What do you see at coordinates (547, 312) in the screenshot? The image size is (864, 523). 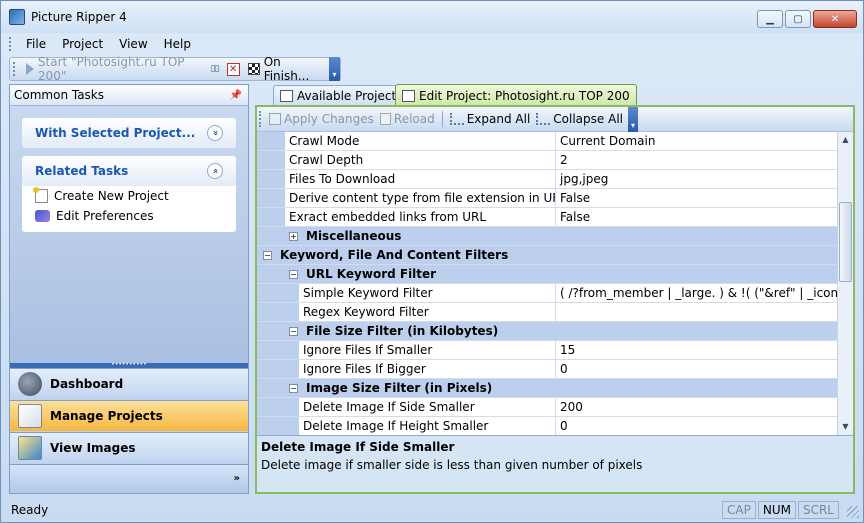 I see `property-row: Regex Keyword Filter` at bounding box center [547, 312].